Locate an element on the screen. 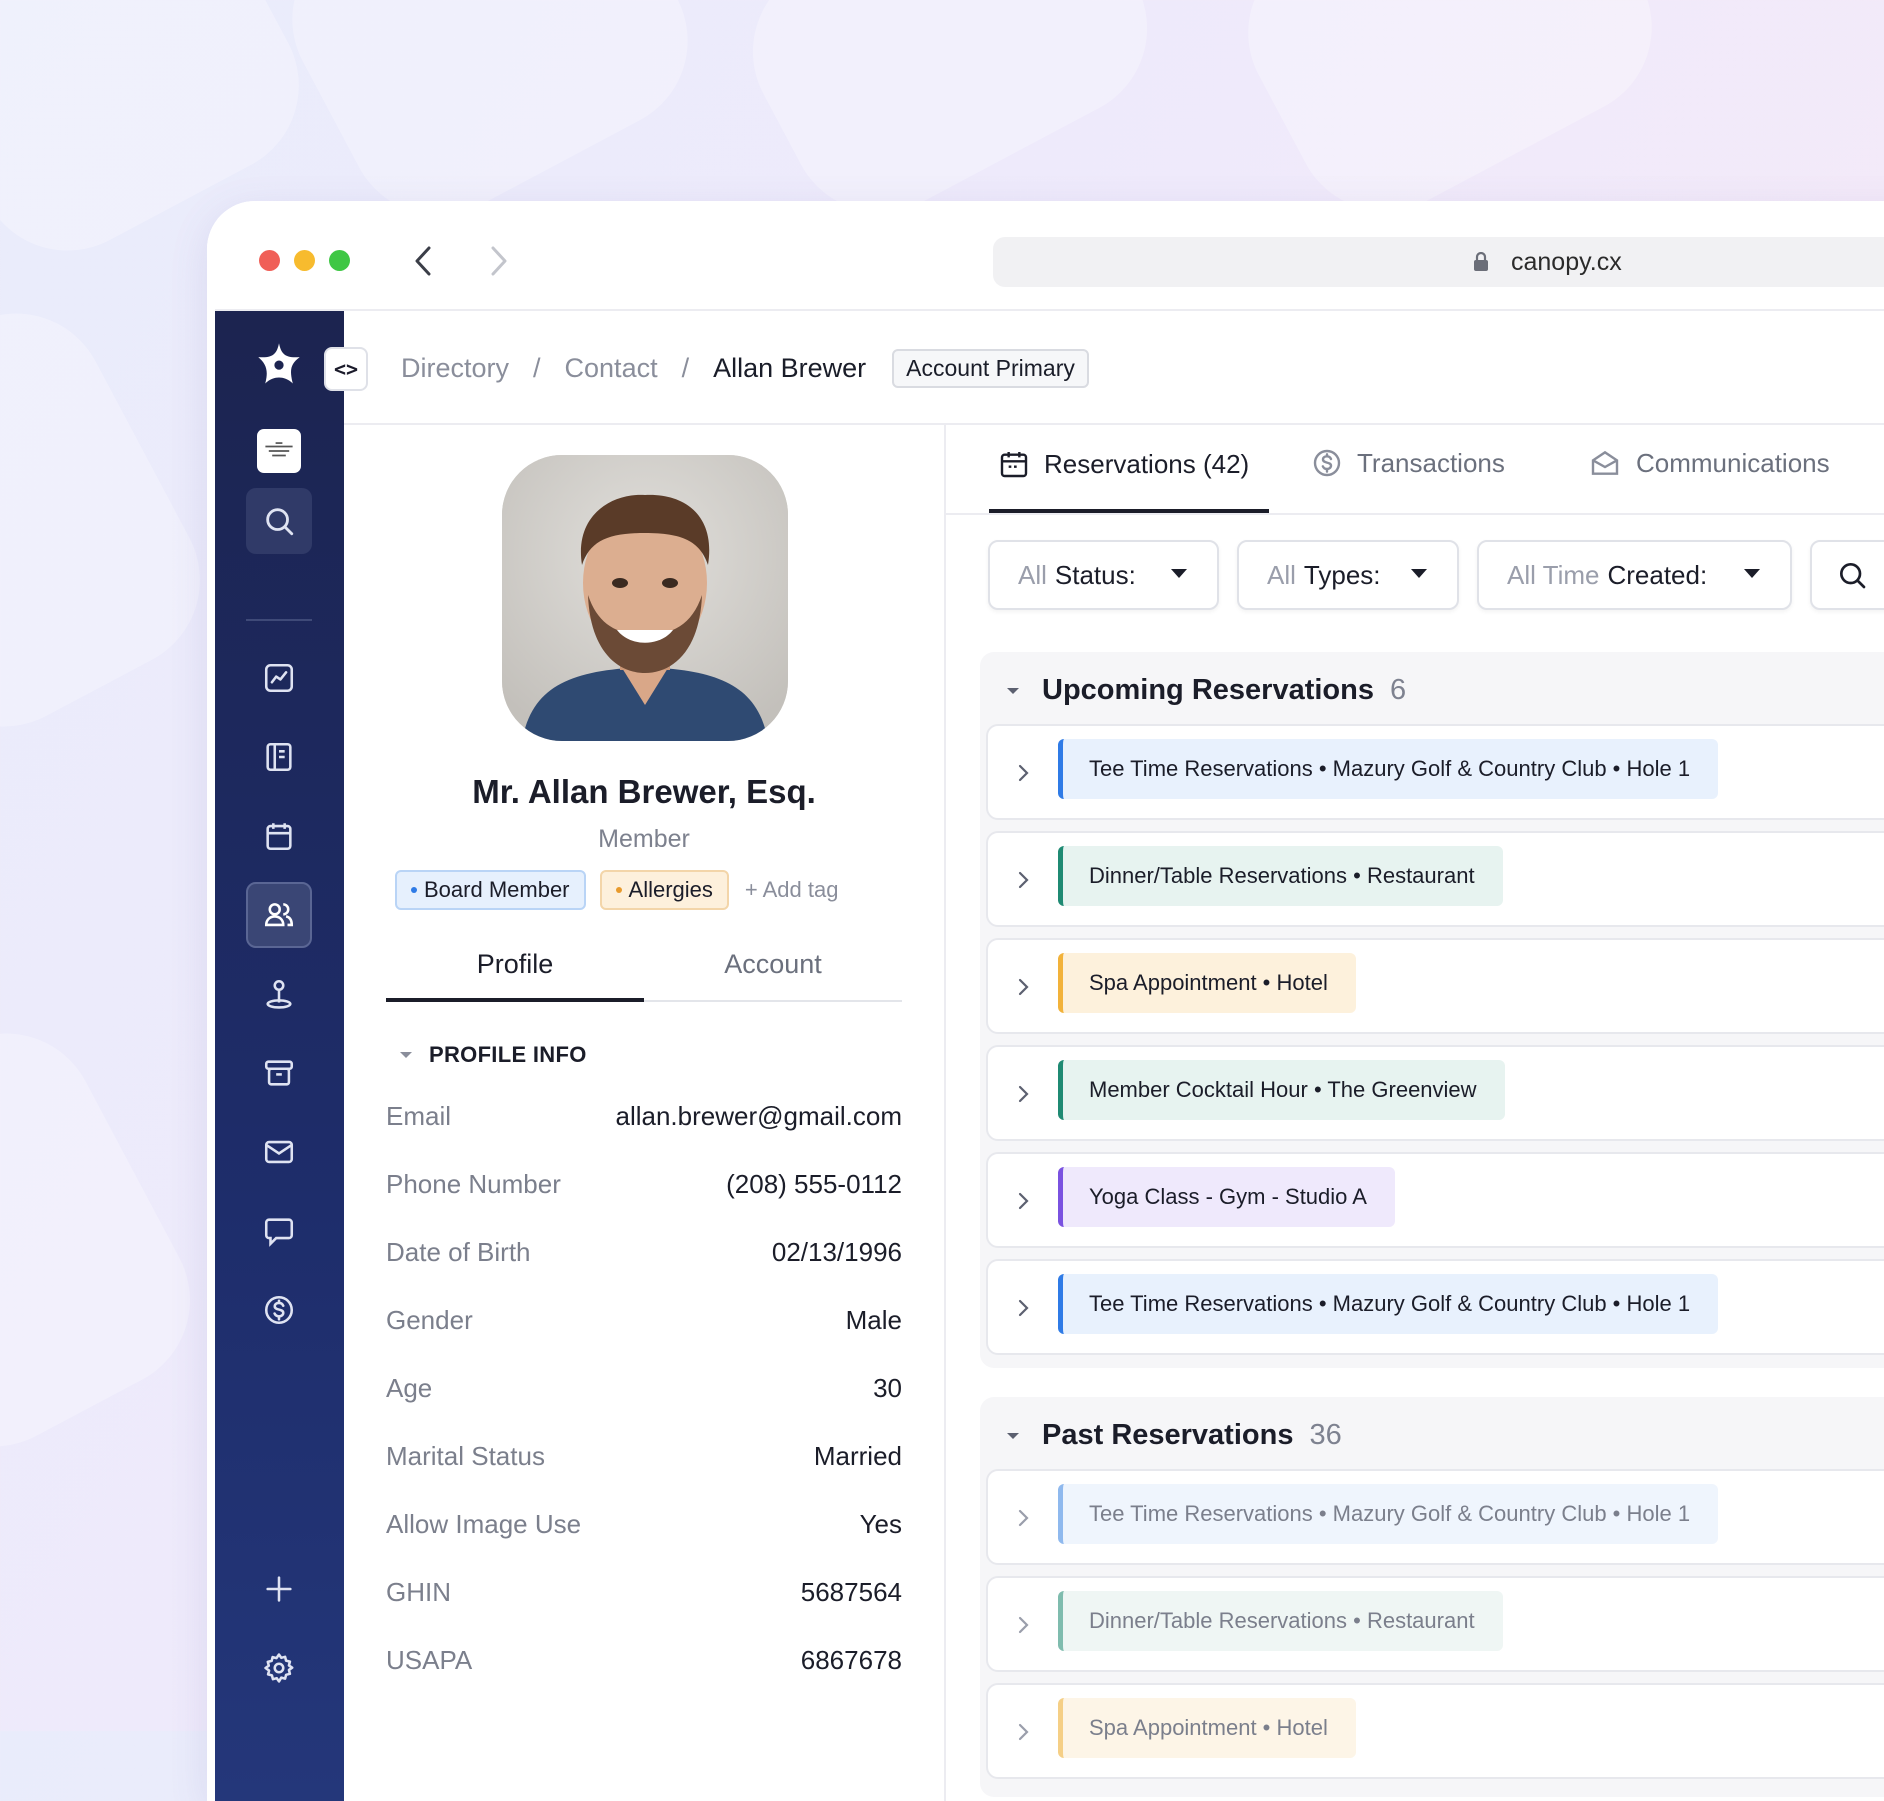 The height and width of the screenshot is (1801, 1884). club-logo is located at coordinates (279, 451).